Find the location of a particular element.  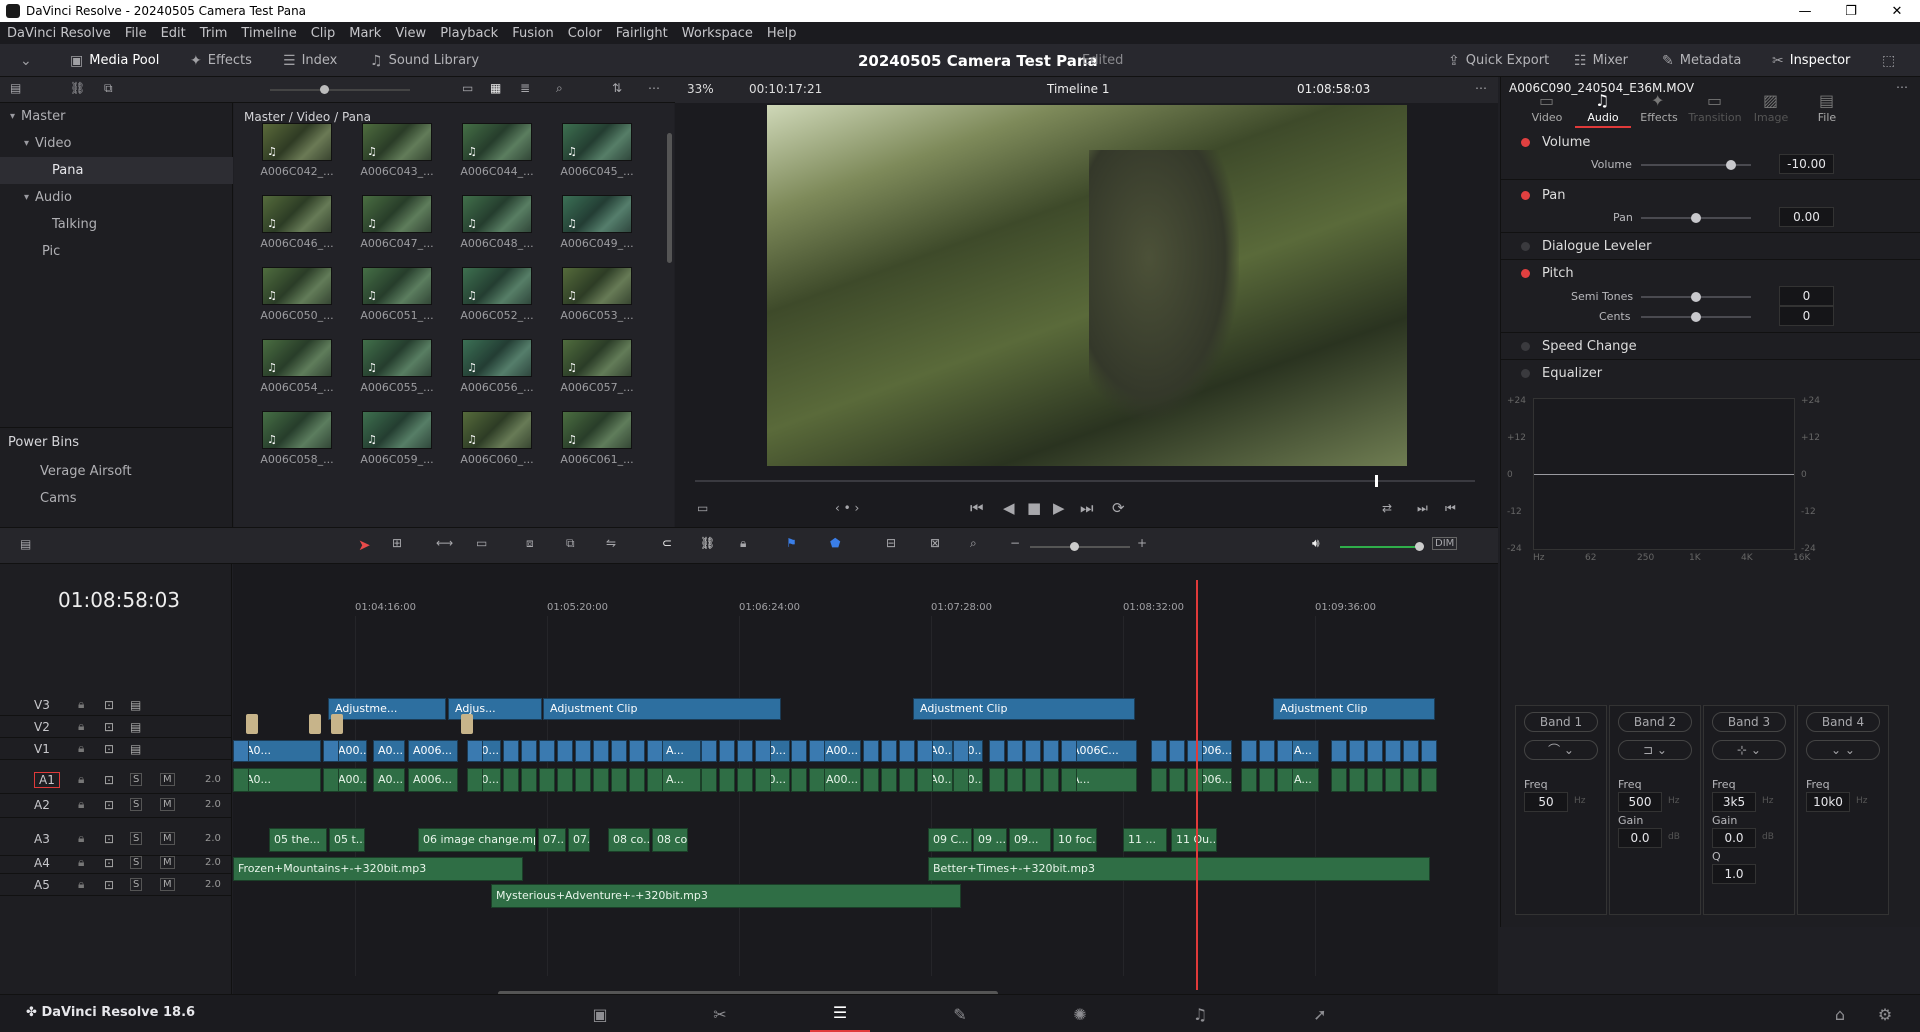

deliver-page-icon: ➚ is located at coordinates (1320, 1013).